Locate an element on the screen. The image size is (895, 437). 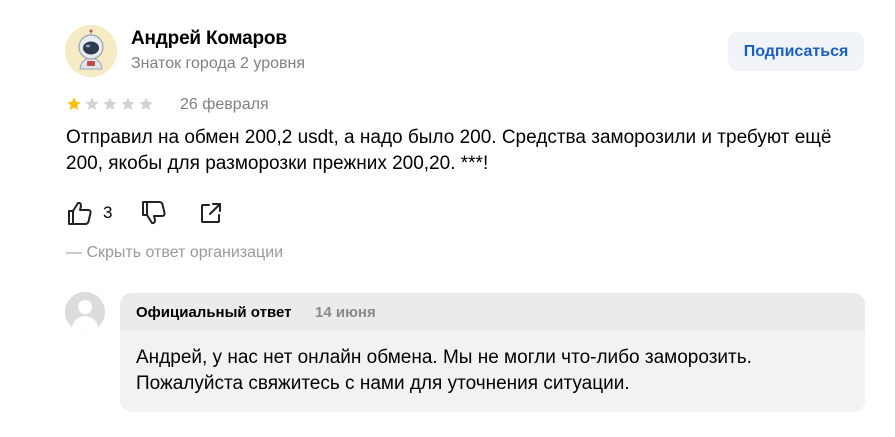
rating-stars is located at coordinates (110, 104).